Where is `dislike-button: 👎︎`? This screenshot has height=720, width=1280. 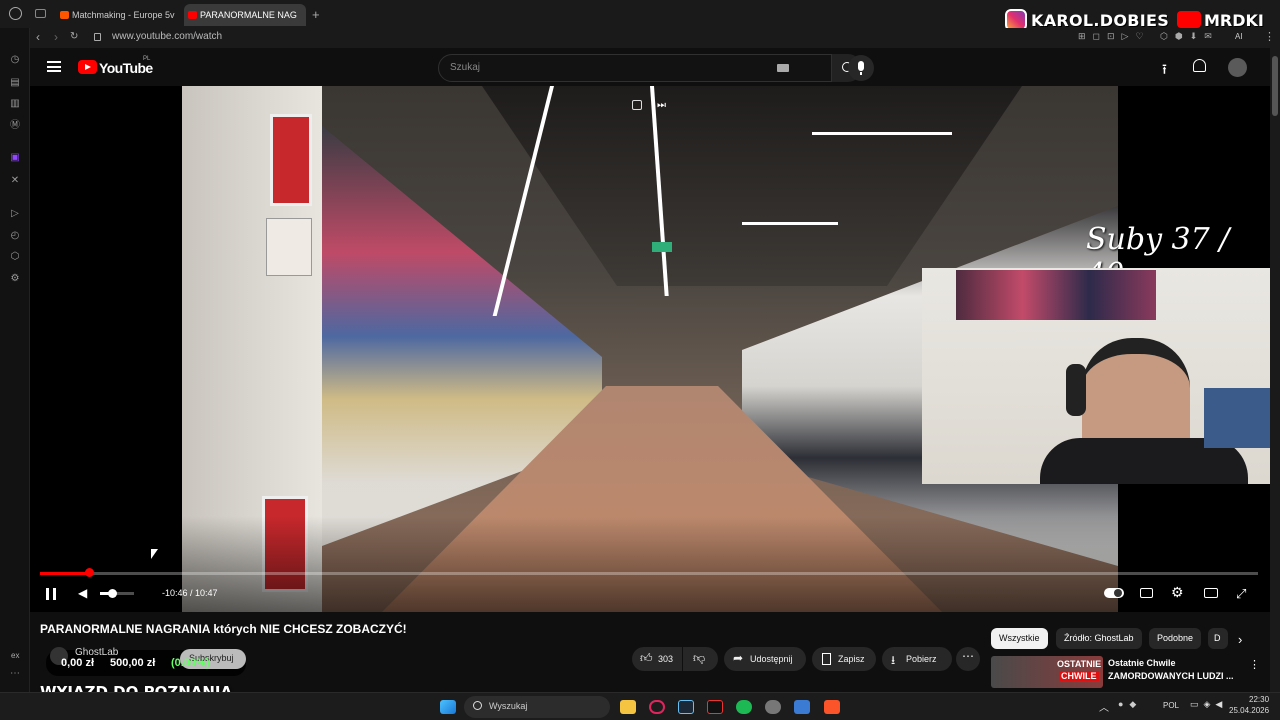
dislike-button: 👎︎ is located at coordinates (700, 659).